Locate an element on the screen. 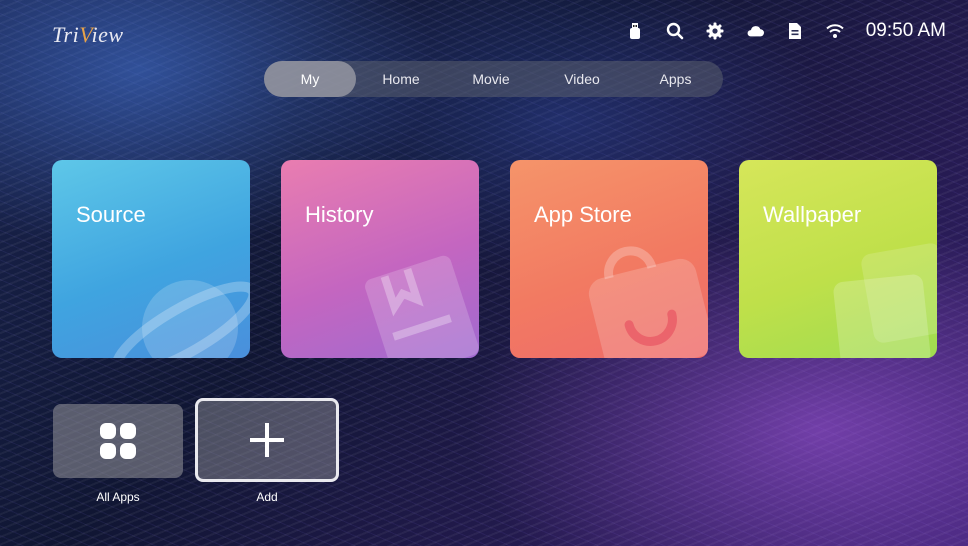 Image resolution: width=968 pixels, height=546 pixels. tab-my: My is located at coordinates (310, 79).